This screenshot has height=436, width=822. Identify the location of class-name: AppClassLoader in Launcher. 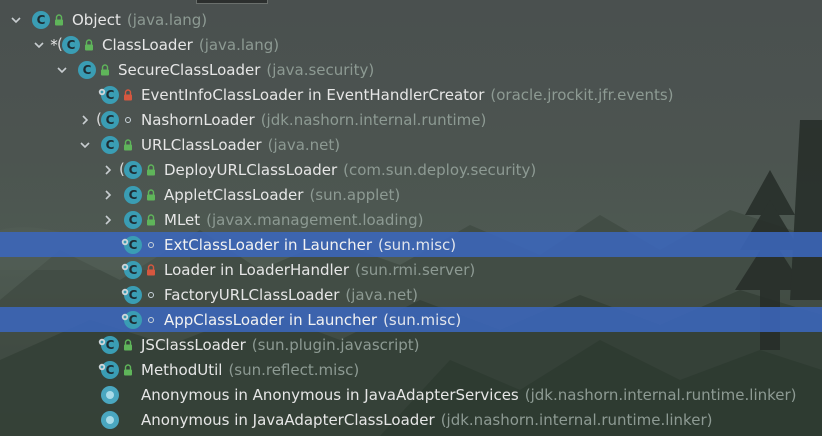
(271, 319).